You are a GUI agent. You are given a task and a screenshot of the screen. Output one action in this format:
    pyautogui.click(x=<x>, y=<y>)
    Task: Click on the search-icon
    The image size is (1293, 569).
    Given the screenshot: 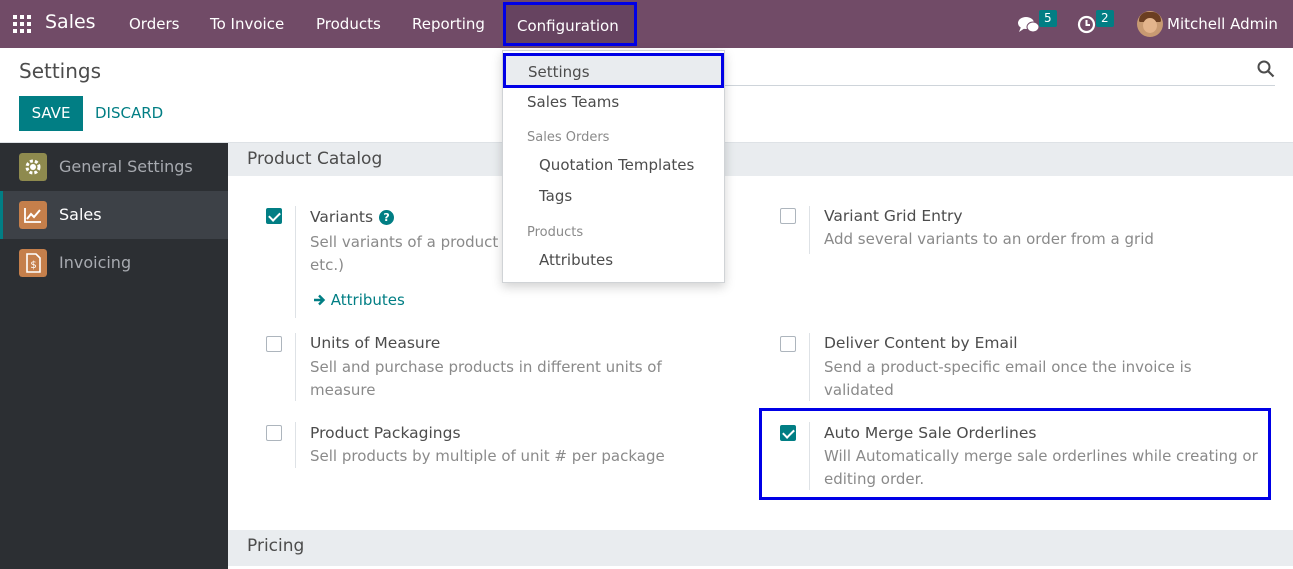 What is the action you would take?
    pyautogui.click(x=1266, y=69)
    